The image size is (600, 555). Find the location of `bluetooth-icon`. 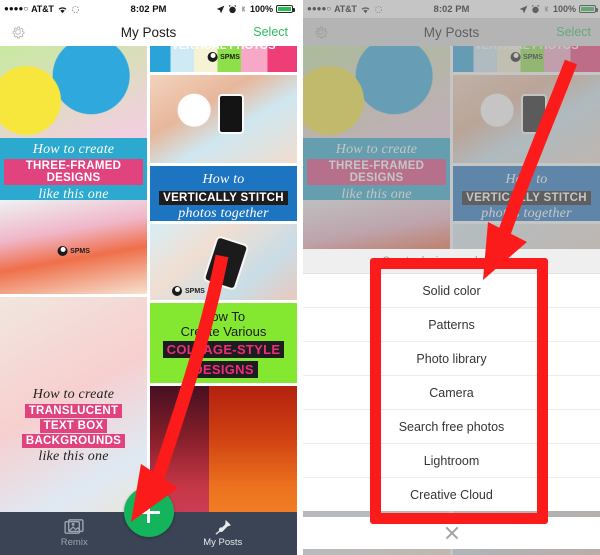

bluetooth-icon is located at coordinates (243, 9).